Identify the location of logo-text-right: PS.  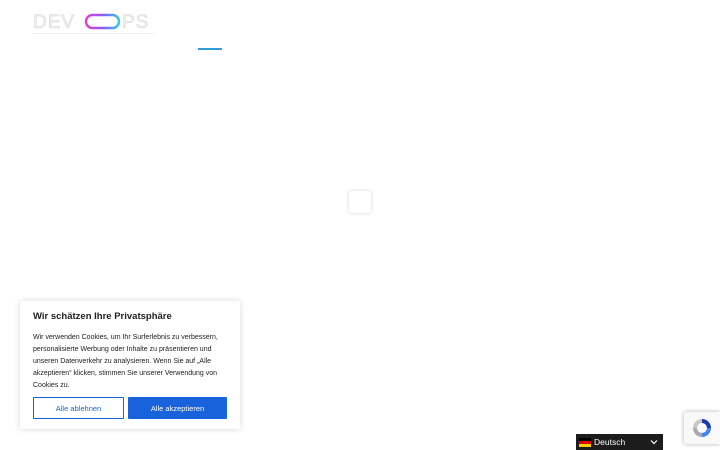
(135, 22).